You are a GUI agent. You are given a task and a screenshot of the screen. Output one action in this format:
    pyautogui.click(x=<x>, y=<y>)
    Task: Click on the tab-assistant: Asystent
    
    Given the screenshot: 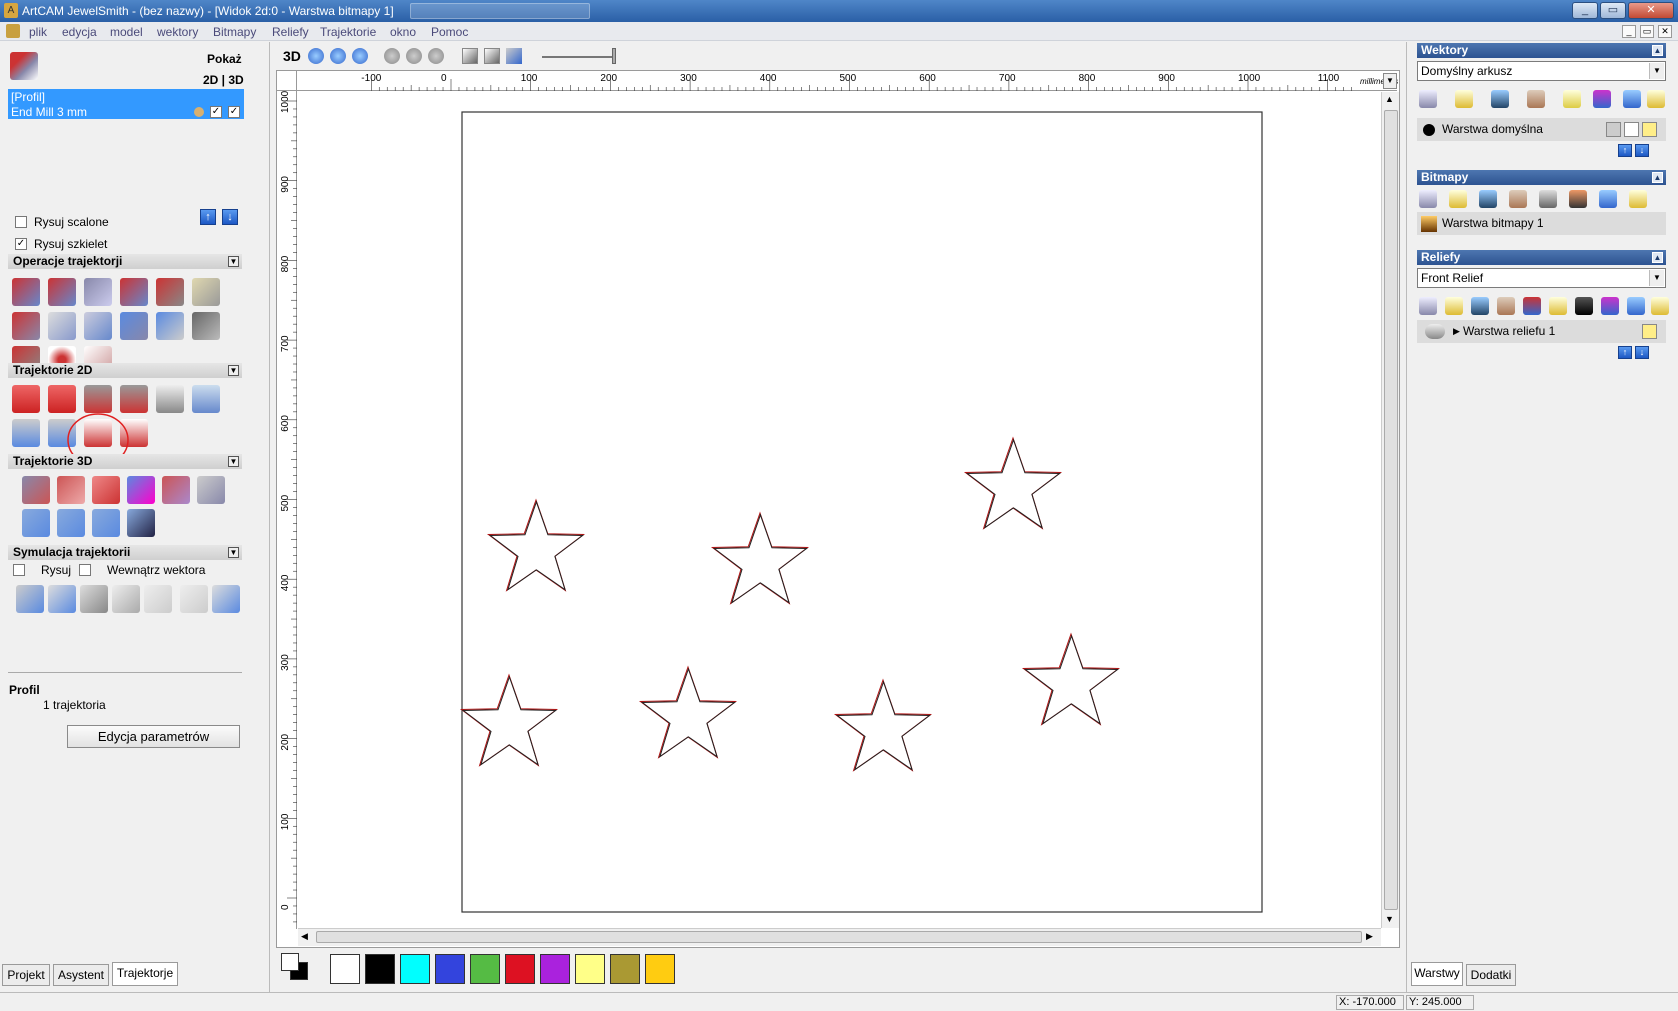 What is the action you would take?
    pyautogui.click(x=81, y=975)
    